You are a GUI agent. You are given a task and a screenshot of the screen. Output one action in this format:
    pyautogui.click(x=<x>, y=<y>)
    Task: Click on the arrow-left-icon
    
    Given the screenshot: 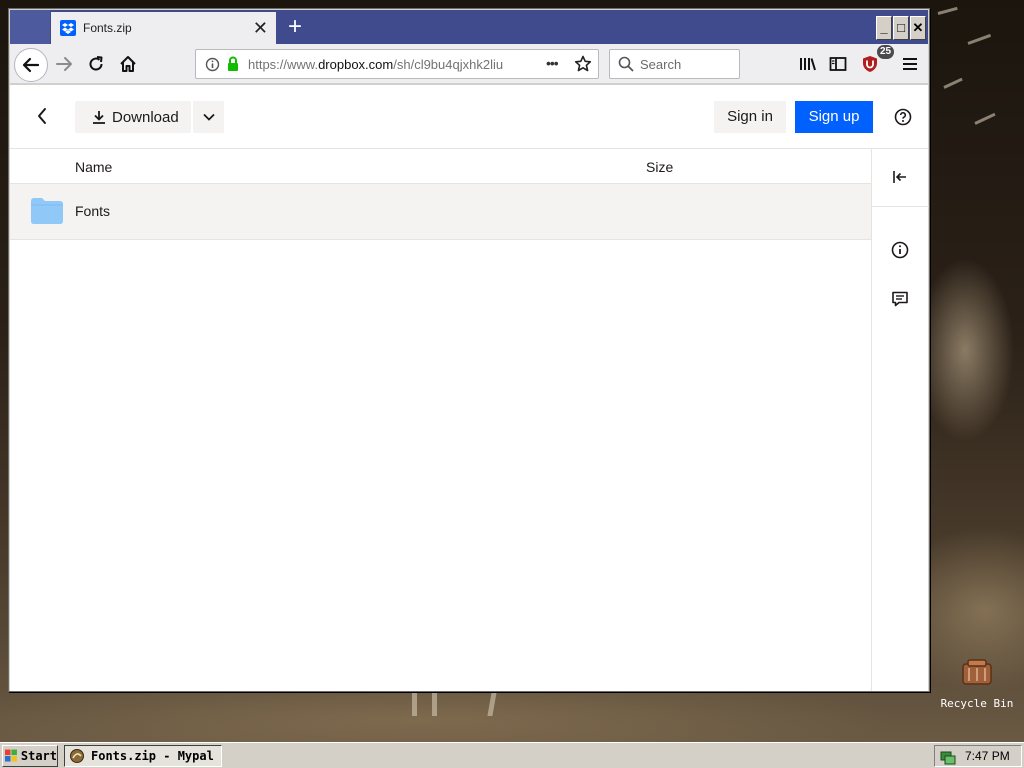 What is the action you would take?
    pyautogui.click(x=31, y=65)
    